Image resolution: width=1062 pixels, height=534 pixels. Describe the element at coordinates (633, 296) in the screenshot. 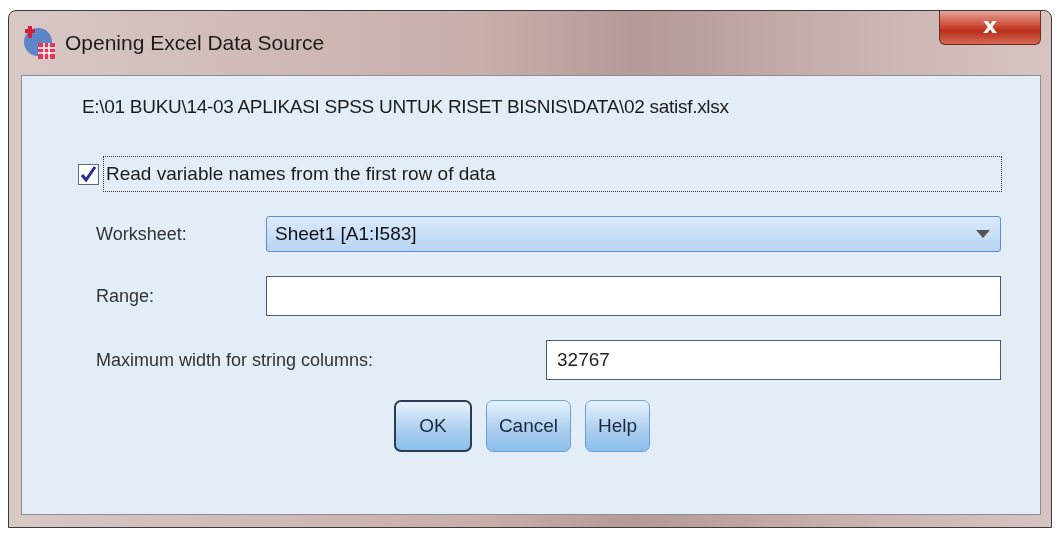

I see `range-field` at that location.